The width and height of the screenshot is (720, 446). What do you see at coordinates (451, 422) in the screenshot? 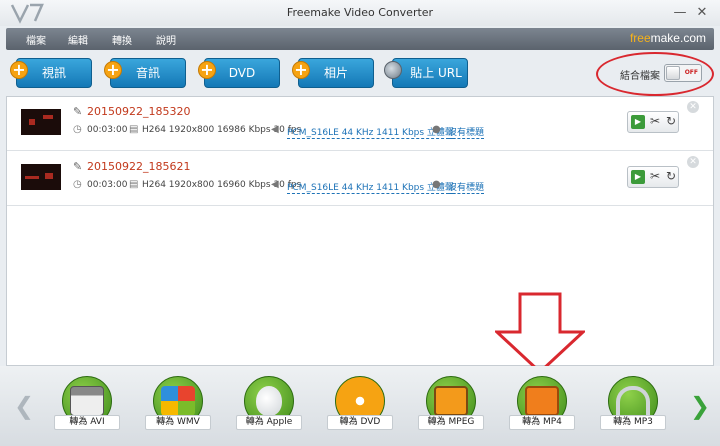
I see `to-mpeg-label: 轉為 MPEG` at bounding box center [451, 422].